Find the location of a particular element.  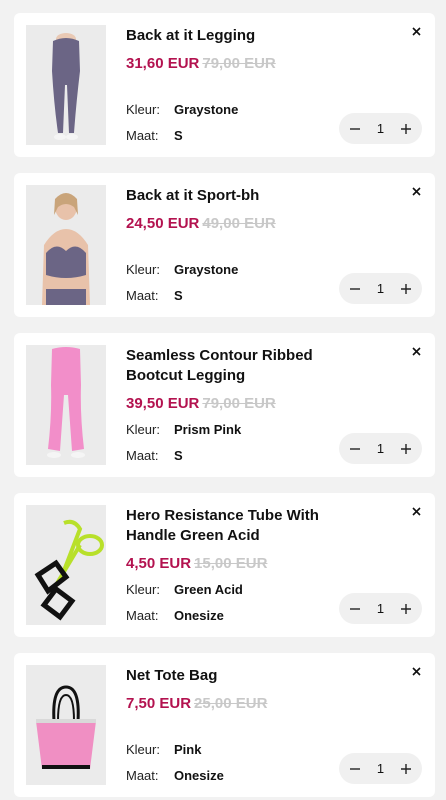

sale-price: 31,60 EUR is located at coordinates (163, 63).